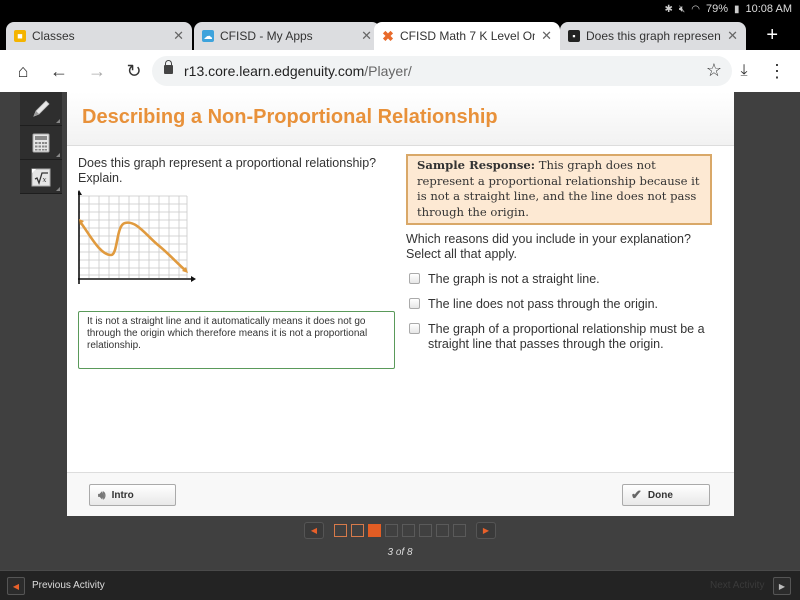  I want to click on google-classroom-icon: ■, so click(20, 36).